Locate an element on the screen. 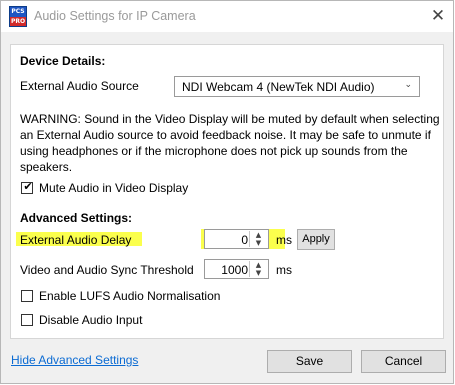 The width and height of the screenshot is (455, 385). enable-lufs-label: Enable LUFS Audio Normalisation is located at coordinates (130, 296).